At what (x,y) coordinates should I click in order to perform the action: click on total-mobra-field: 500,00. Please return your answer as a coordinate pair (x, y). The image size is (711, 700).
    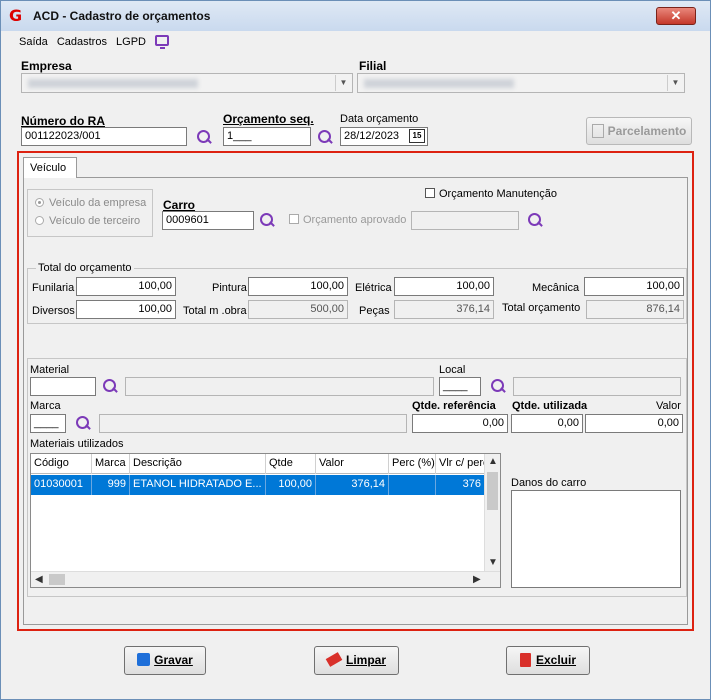
    Looking at the image, I should click on (298, 309).